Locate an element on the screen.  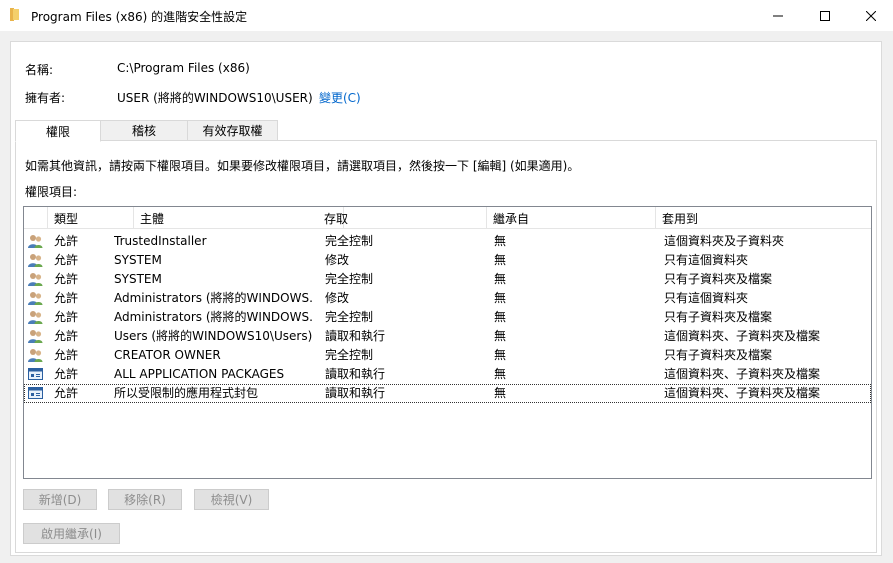
name-label: 名稱: is located at coordinates (39, 70).